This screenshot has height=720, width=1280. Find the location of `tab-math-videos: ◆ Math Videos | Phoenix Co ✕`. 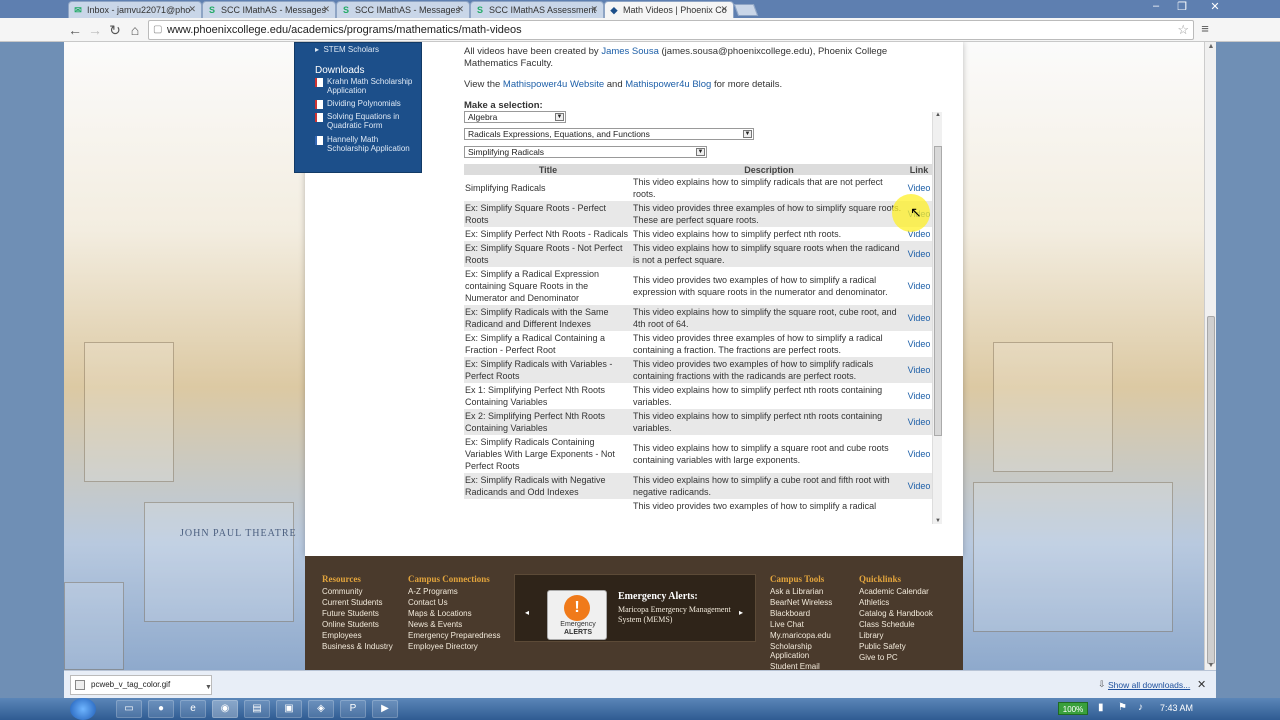

tab-math-videos: ◆ Math Videos | Phoenix Co ✕ is located at coordinates (669, 9).